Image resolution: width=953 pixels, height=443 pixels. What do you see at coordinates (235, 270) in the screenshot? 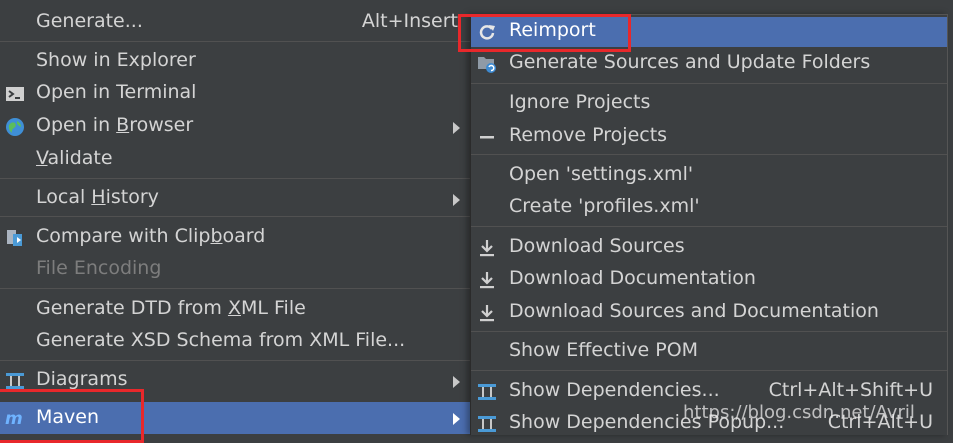
I see `menu-item-file-encoding: File Encoding` at bounding box center [235, 270].